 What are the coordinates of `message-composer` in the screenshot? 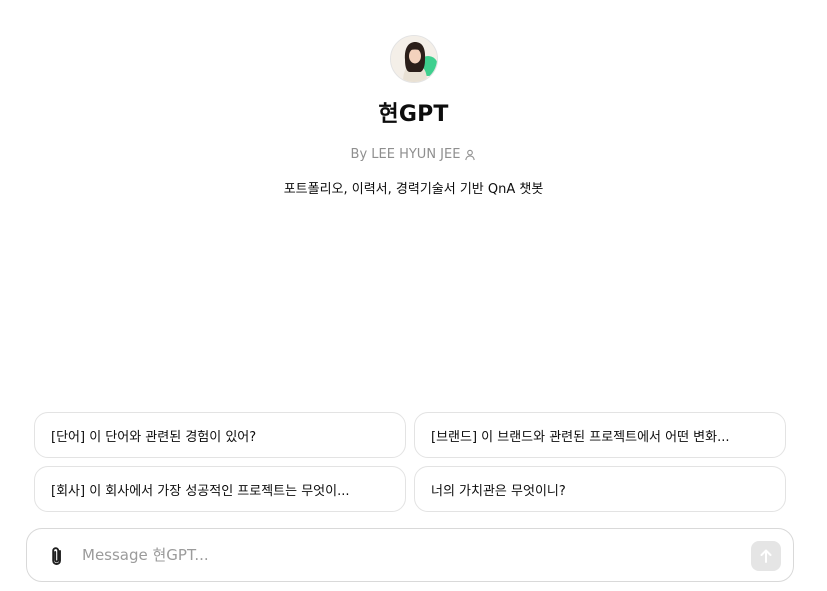 It's located at (410, 555).